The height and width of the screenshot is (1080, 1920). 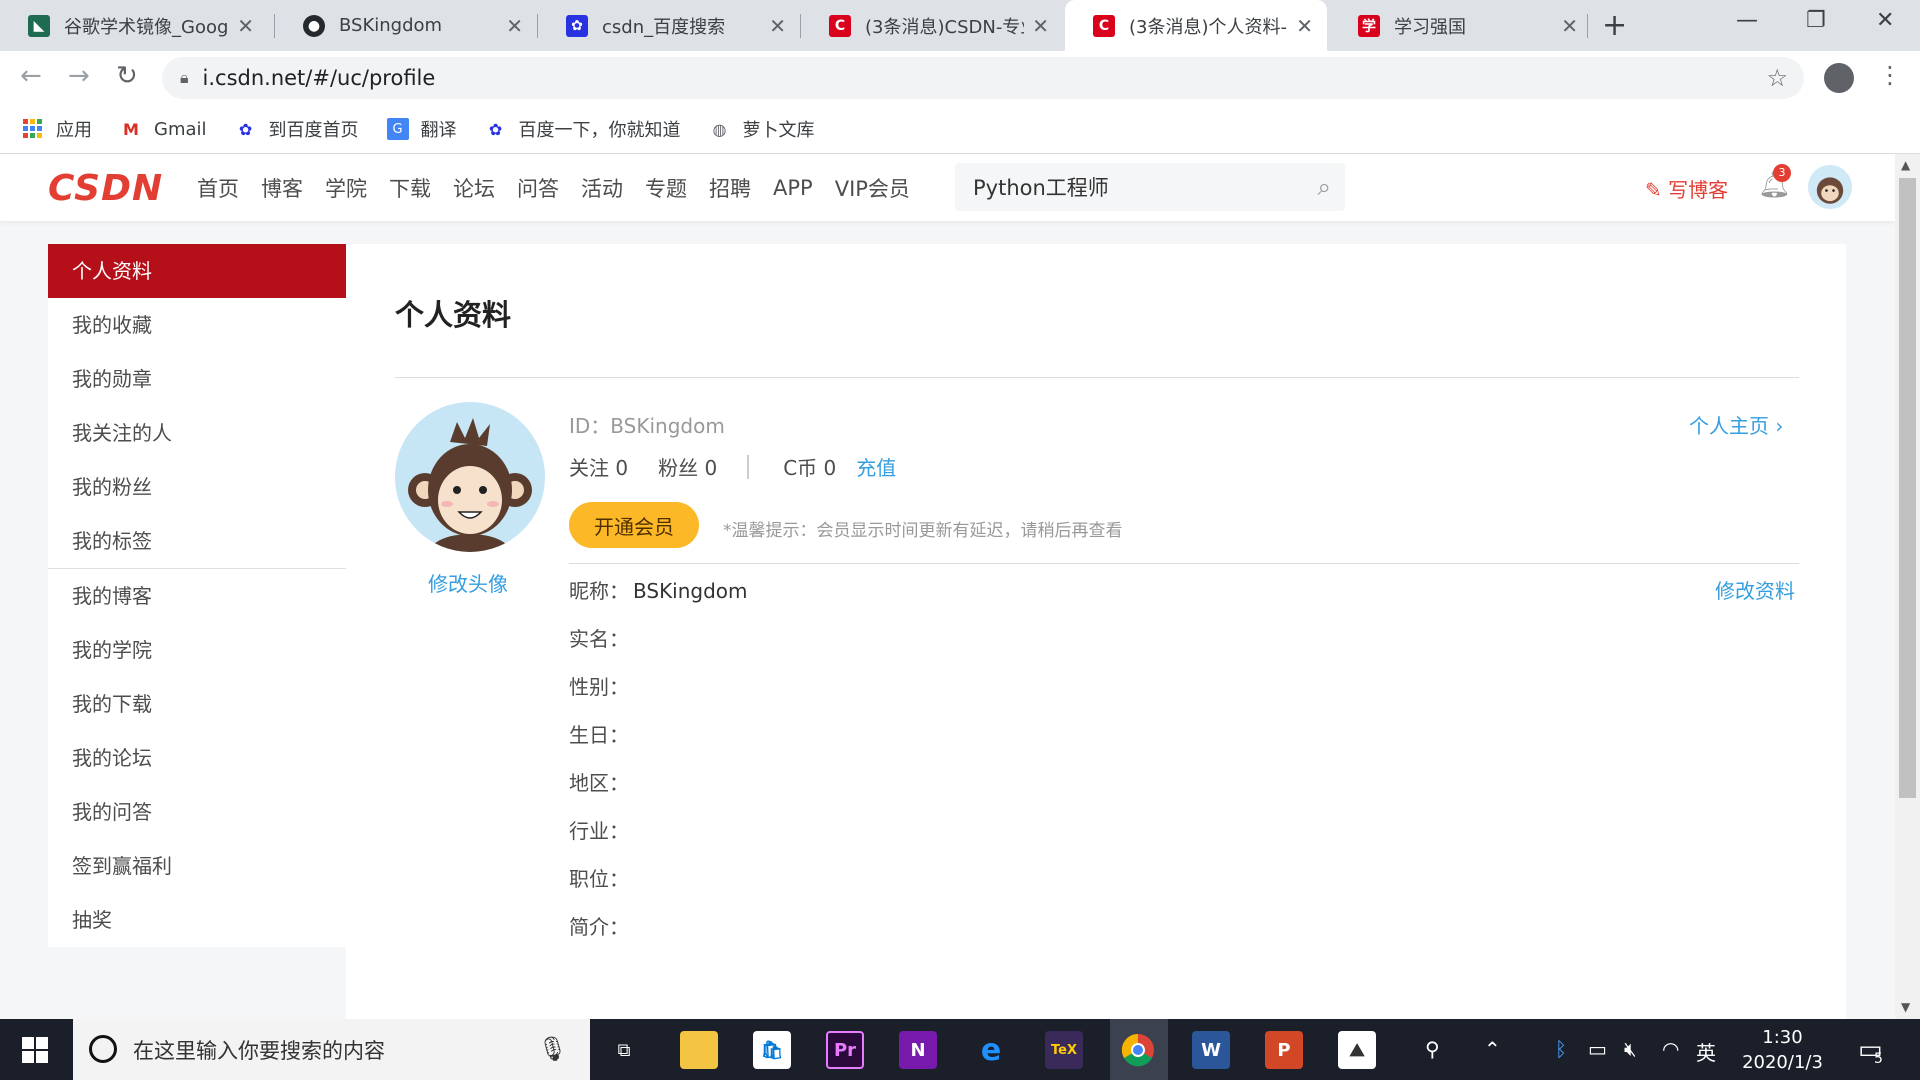 I want to click on powerpoint-icon: P, so click(x=1284, y=1050).